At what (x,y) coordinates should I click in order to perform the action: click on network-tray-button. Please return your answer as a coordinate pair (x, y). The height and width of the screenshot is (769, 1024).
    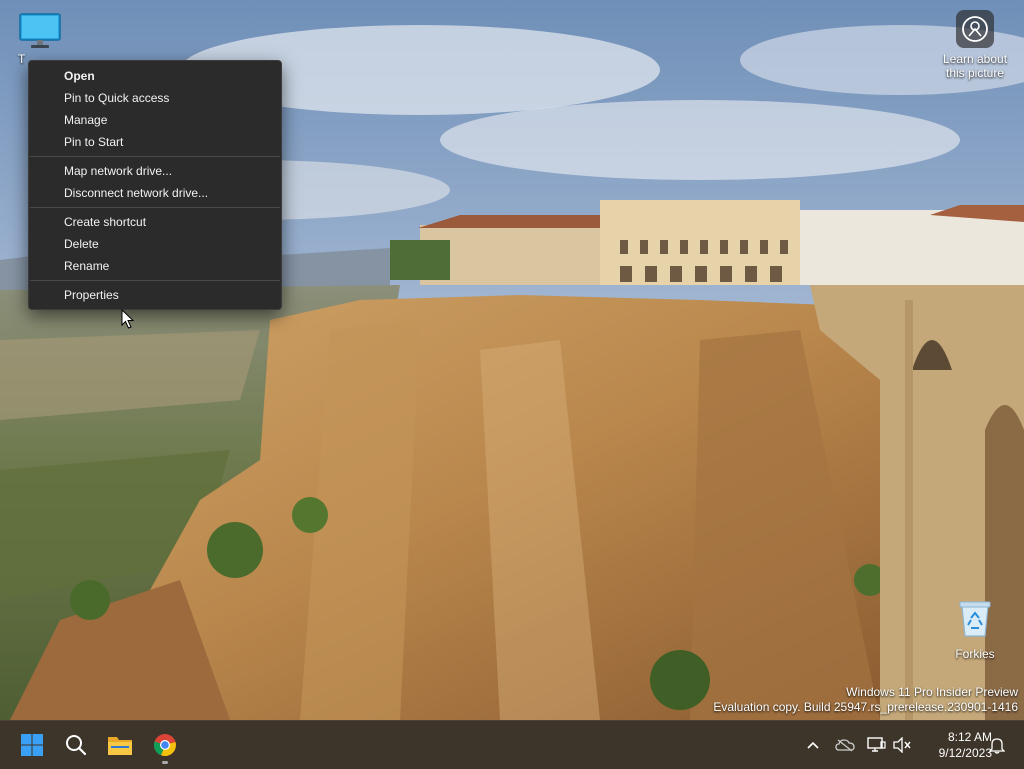
    Looking at the image, I should click on (876, 745).